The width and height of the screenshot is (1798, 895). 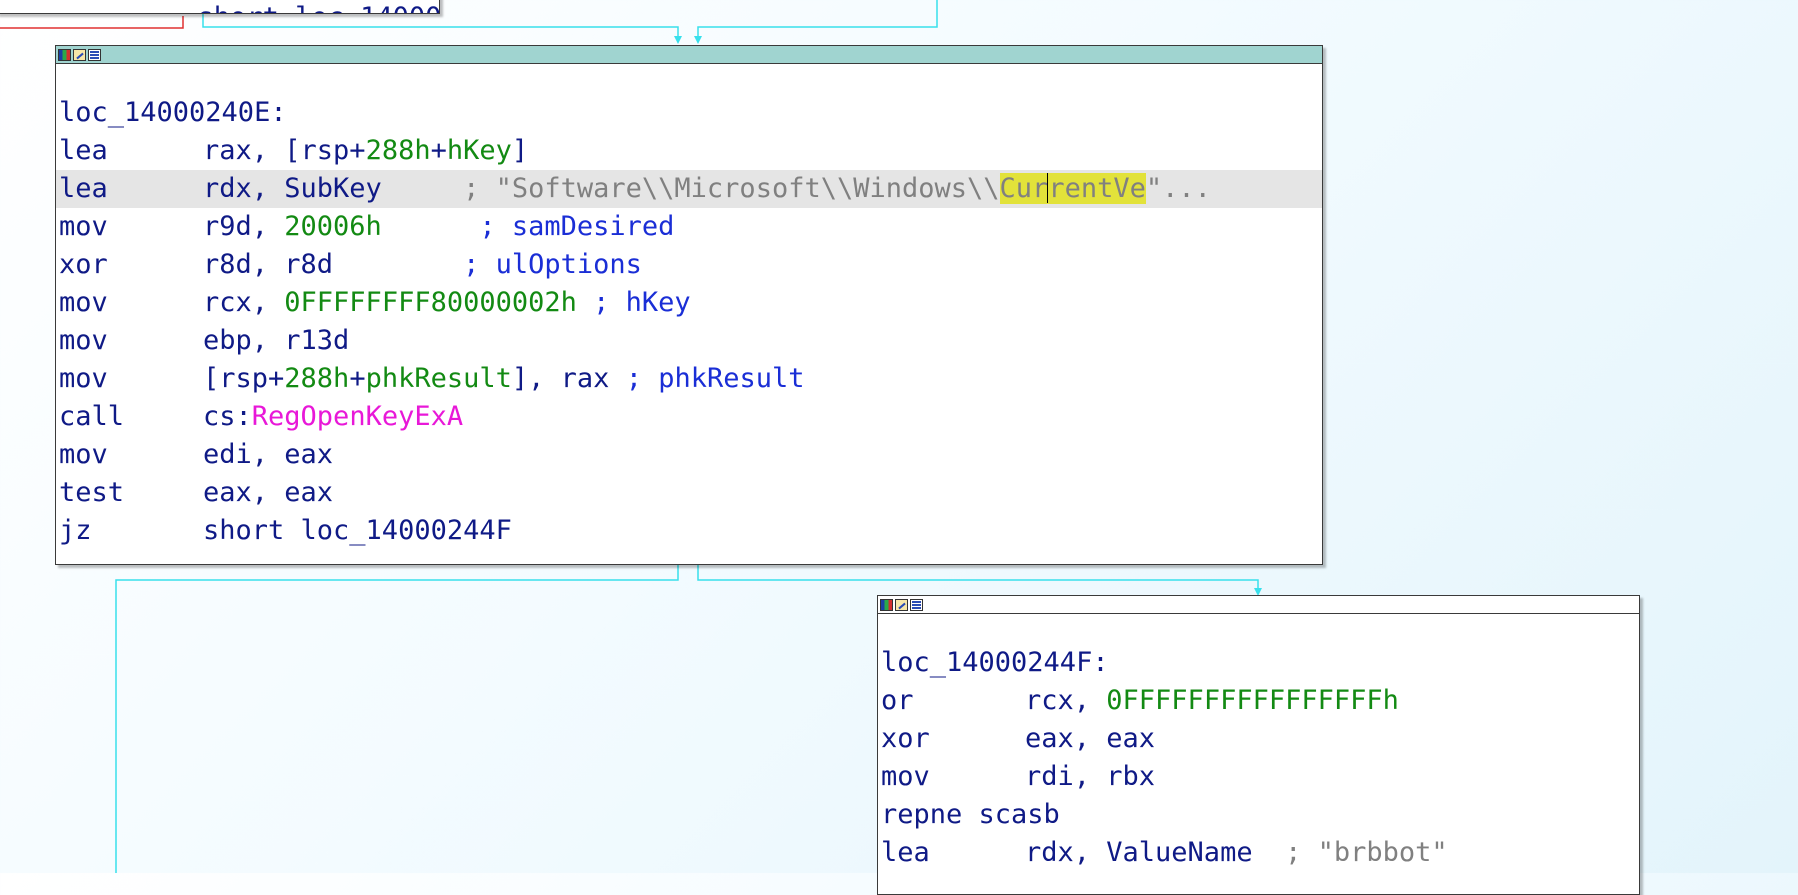 I want to click on instruction-line: mov ebp, r13d, so click(x=689, y=341).